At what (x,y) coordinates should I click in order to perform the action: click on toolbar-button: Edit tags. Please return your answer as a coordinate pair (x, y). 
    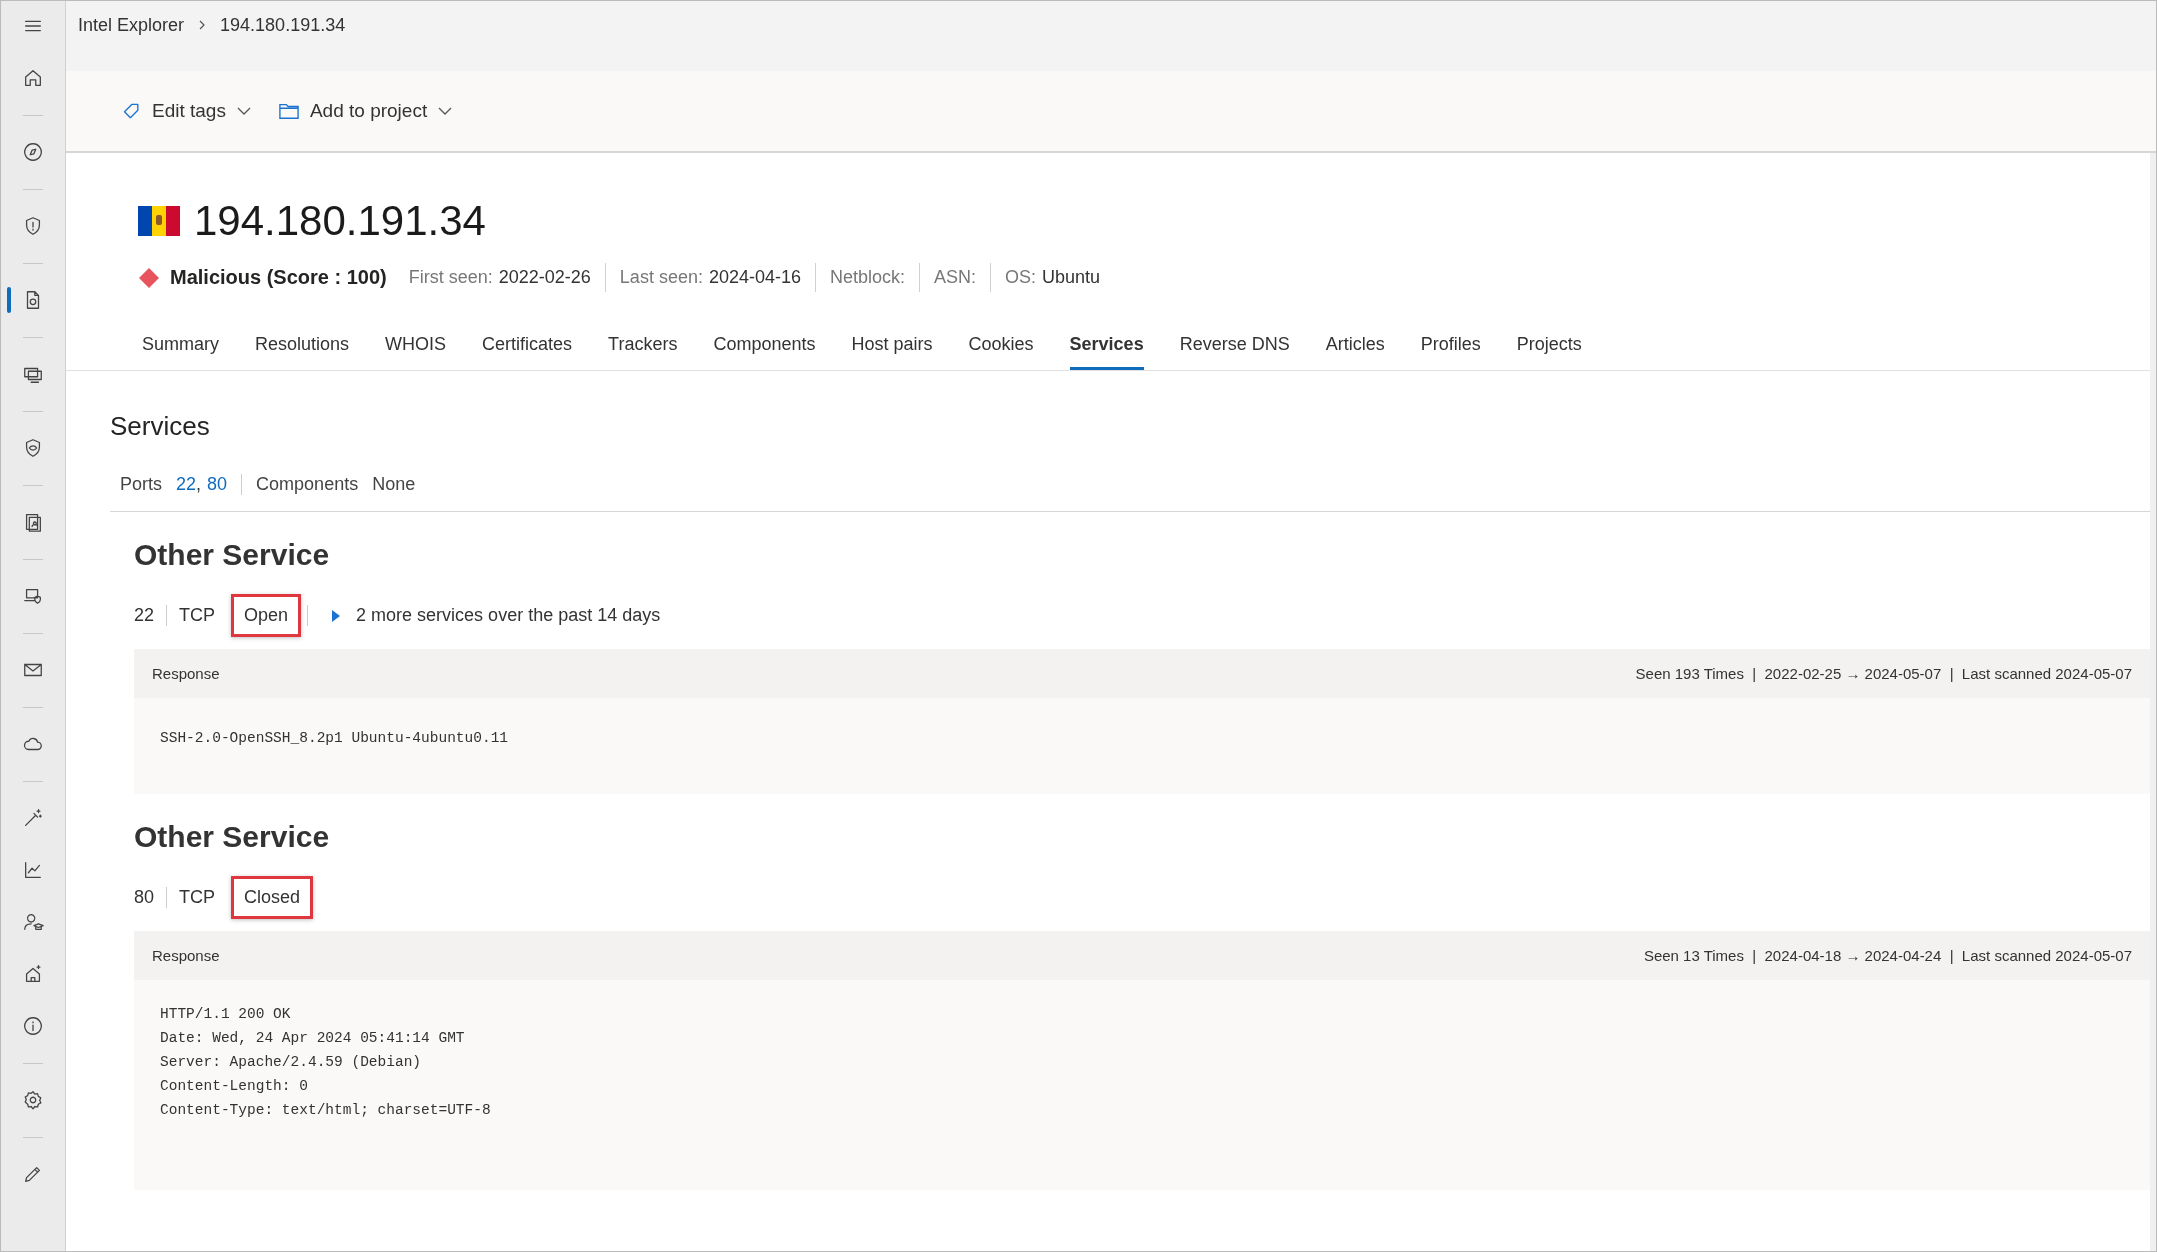
    Looking at the image, I should click on (187, 111).